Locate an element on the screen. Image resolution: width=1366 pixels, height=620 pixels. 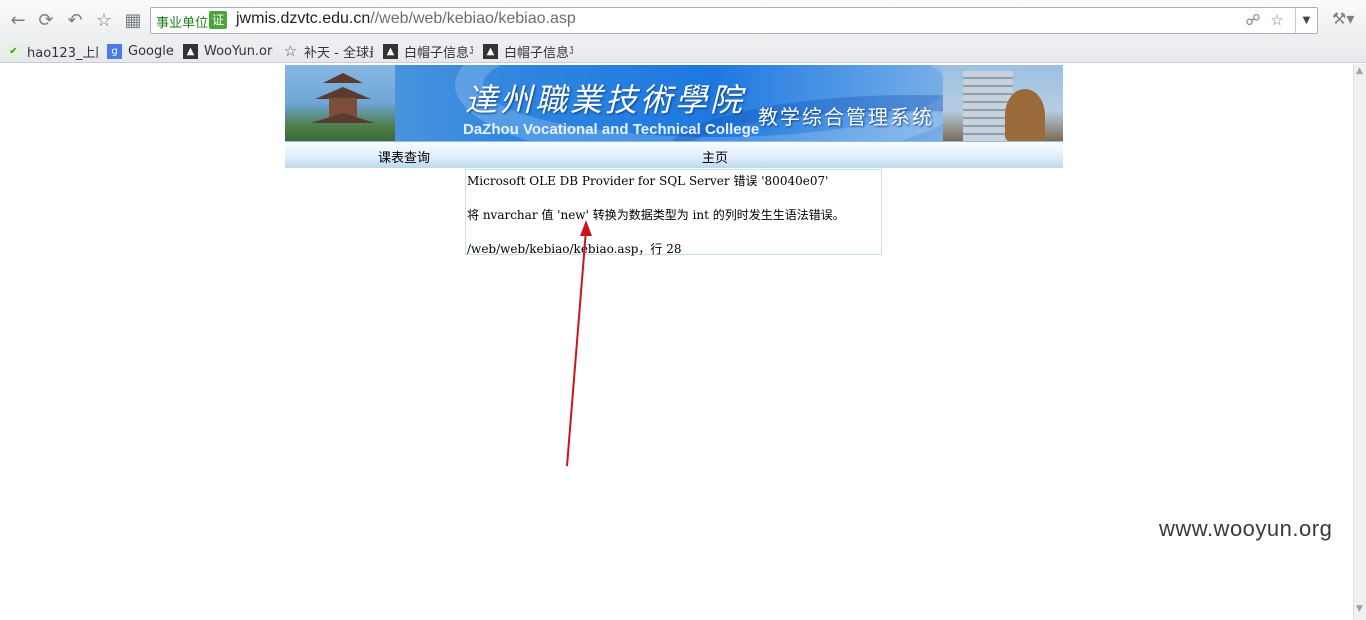
cert-icon: 证 is located at coordinates (218, 20).